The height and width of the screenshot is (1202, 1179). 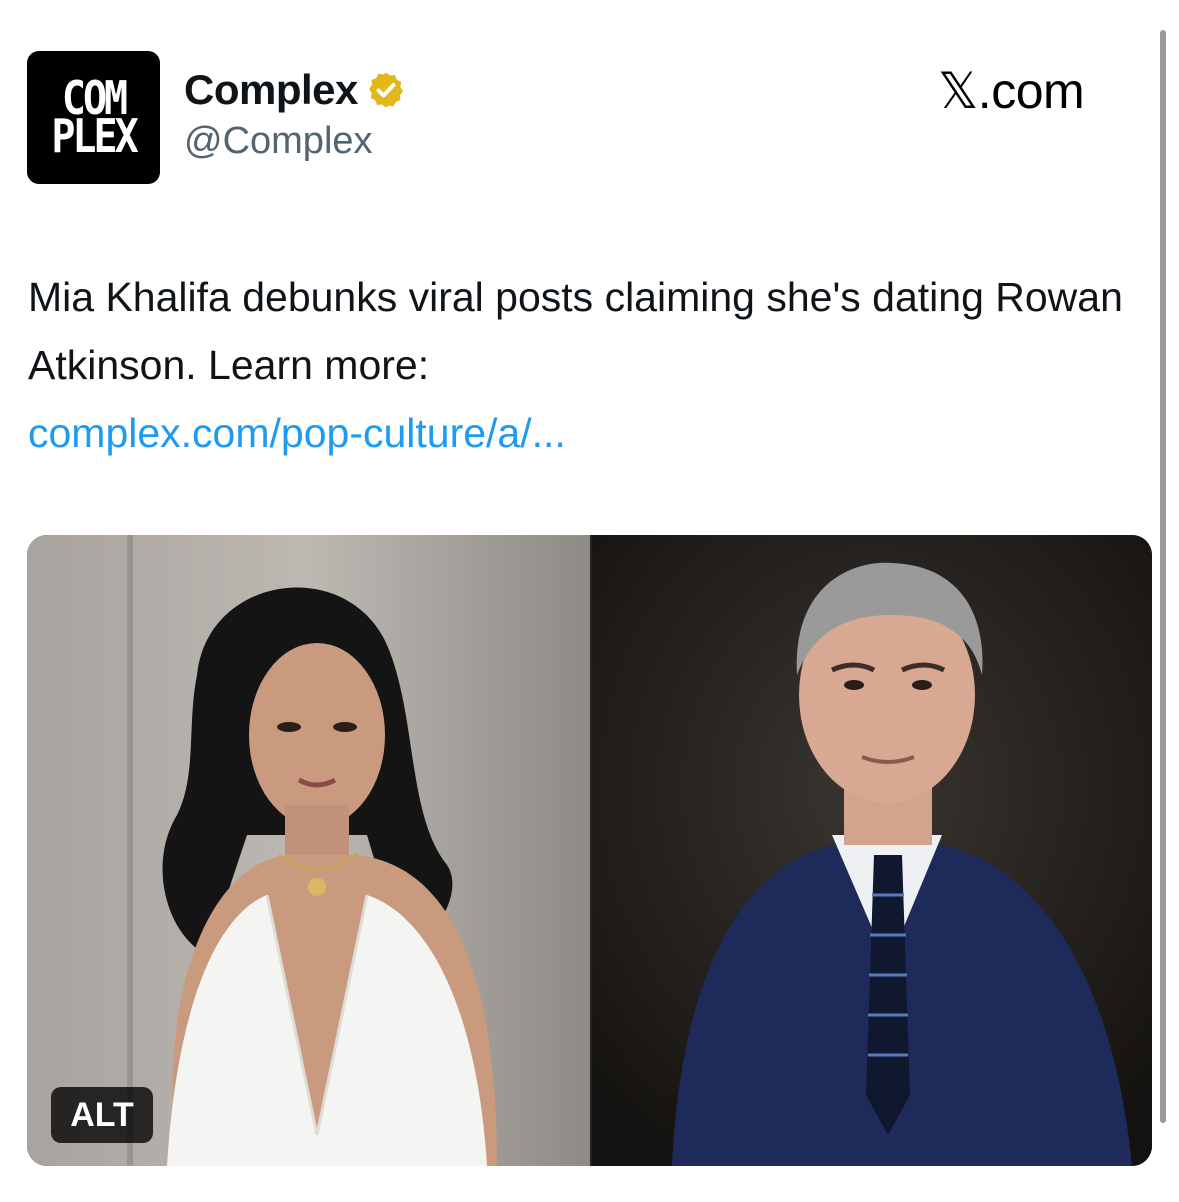 I want to click on x-logo-icon: 𝕏, so click(x=958, y=91).